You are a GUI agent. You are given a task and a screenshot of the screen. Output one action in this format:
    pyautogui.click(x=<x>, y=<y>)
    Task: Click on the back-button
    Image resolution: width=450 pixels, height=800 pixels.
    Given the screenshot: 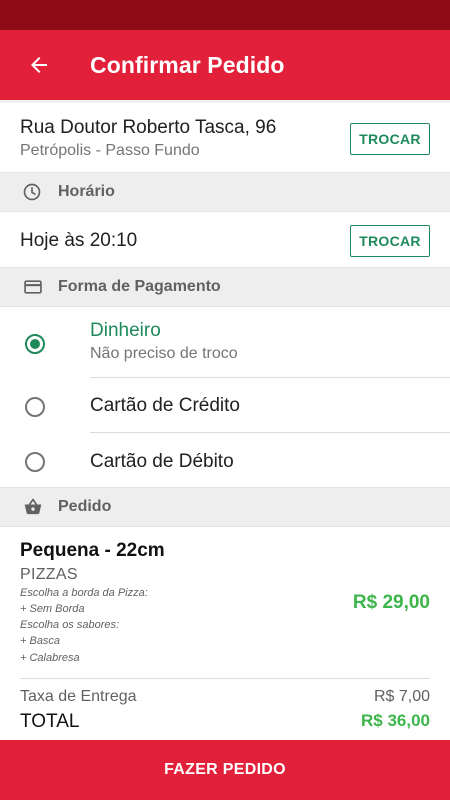 What is the action you would take?
    pyautogui.click(x=40, y=65)
    